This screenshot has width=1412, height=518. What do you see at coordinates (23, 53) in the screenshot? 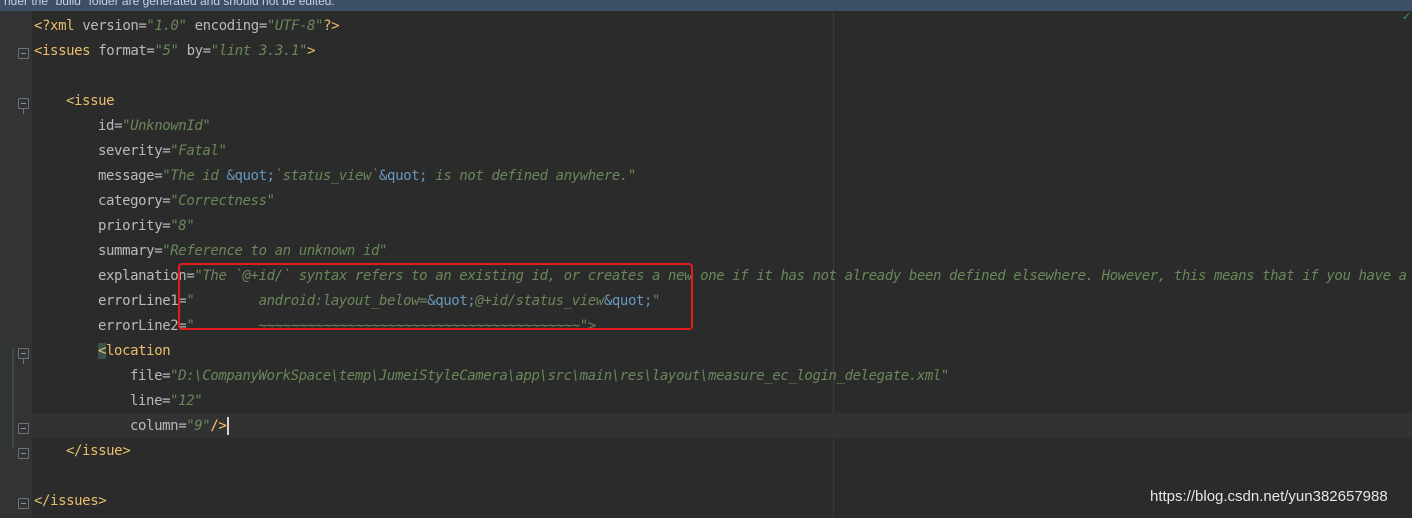
I see `fold-toggle-issues-icon` at bounding box center [23, 53].